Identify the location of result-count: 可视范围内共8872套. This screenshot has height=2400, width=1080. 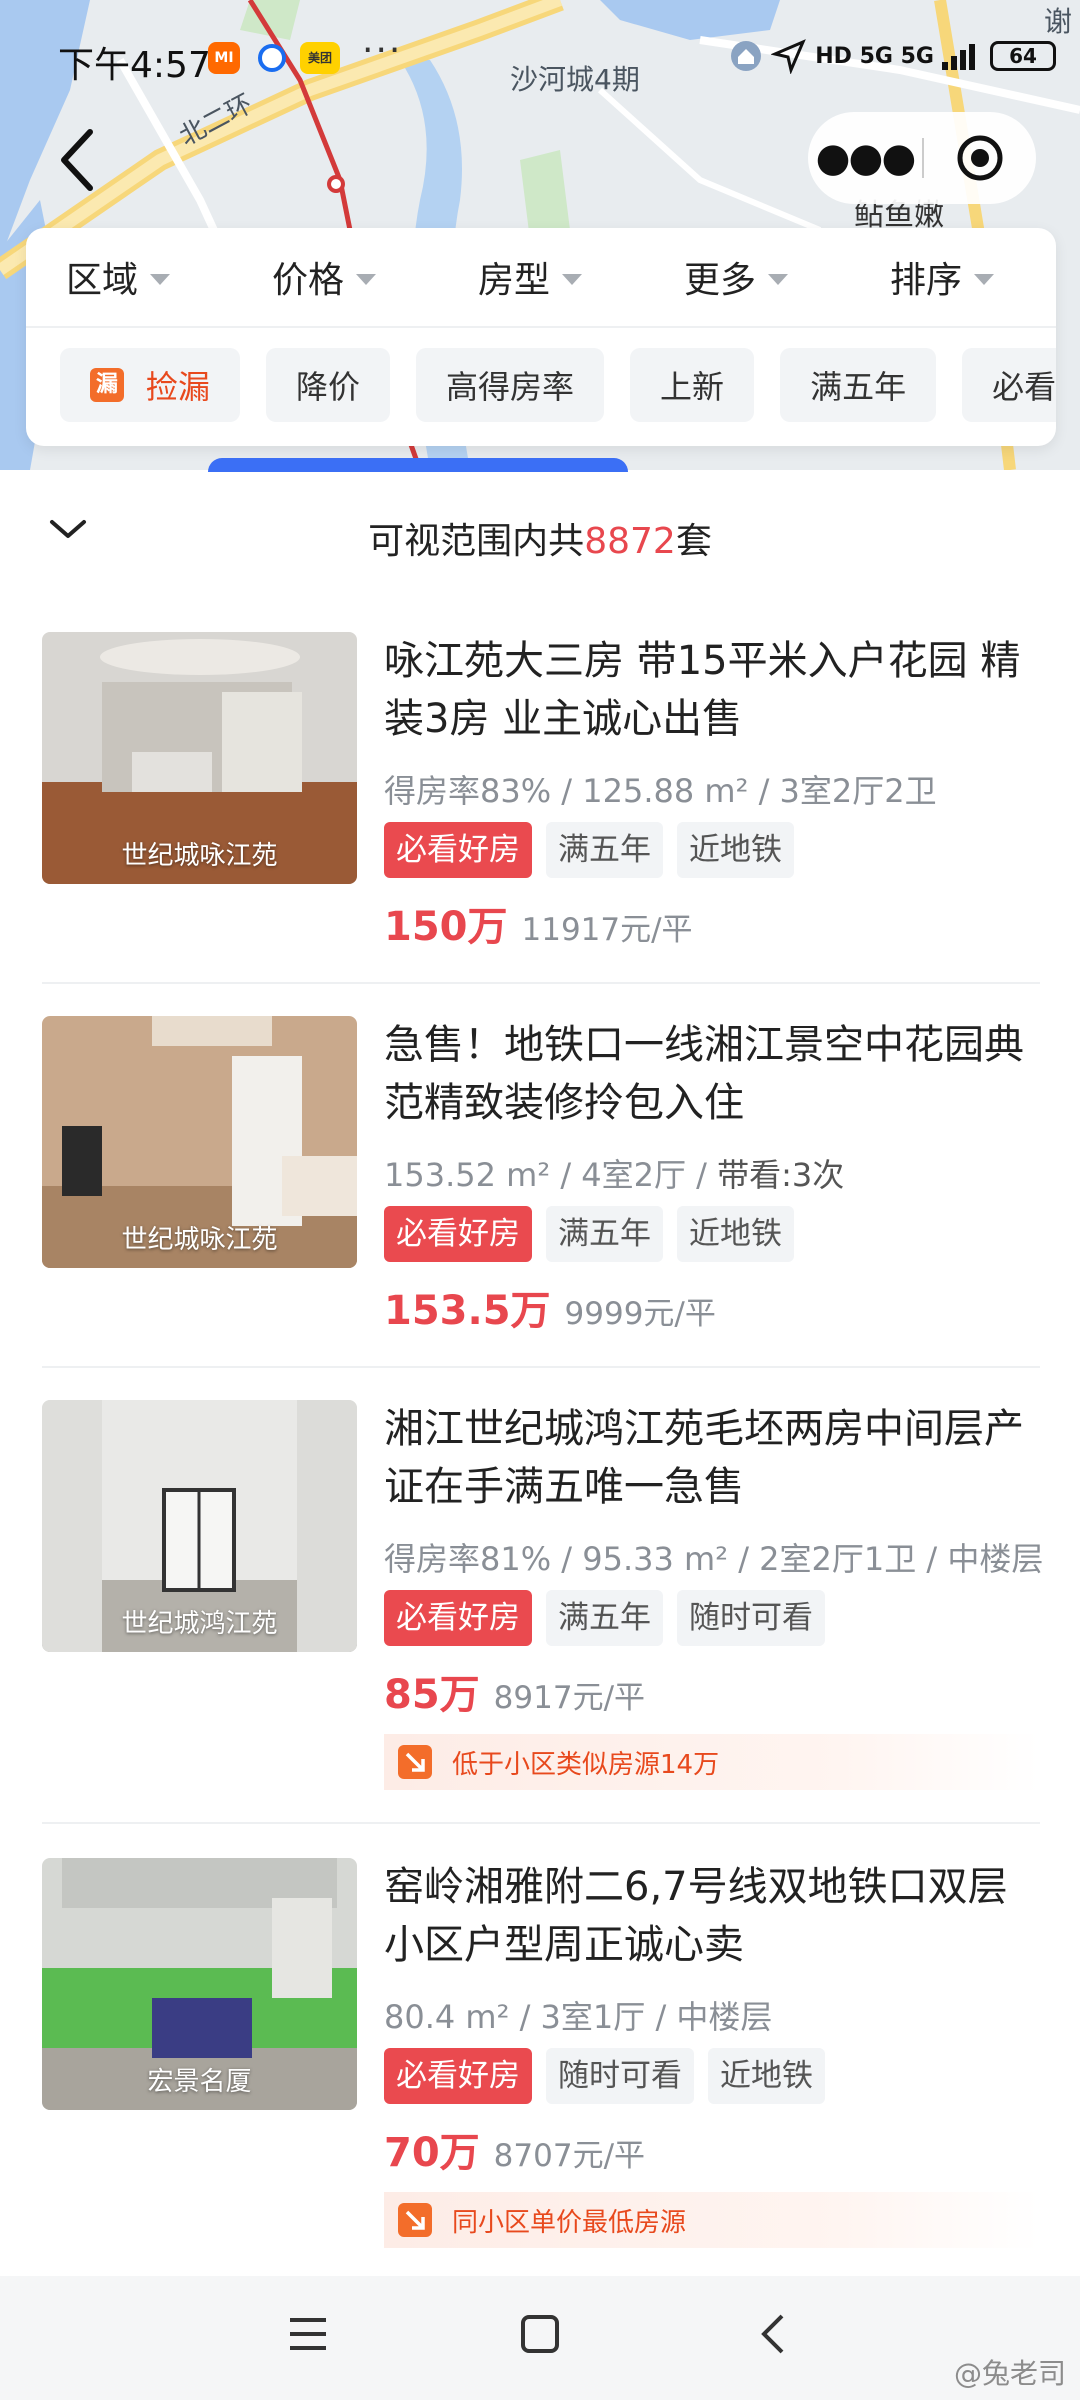
(540, 538).